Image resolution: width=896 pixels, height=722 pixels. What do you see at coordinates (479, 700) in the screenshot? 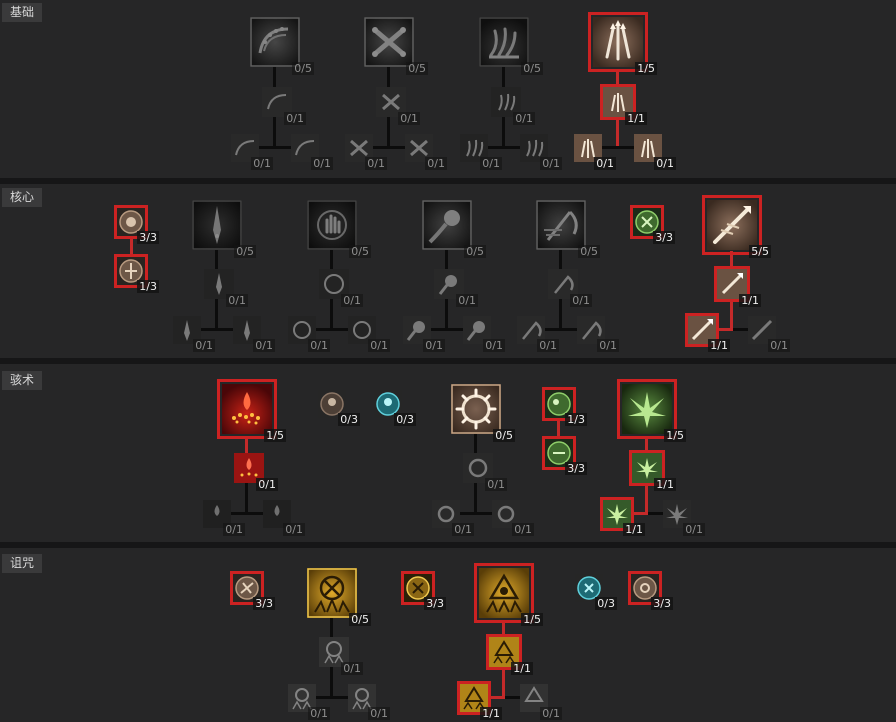
I see `skill-option-decrepify-a: 1/1` at bounding box center [479, 700].